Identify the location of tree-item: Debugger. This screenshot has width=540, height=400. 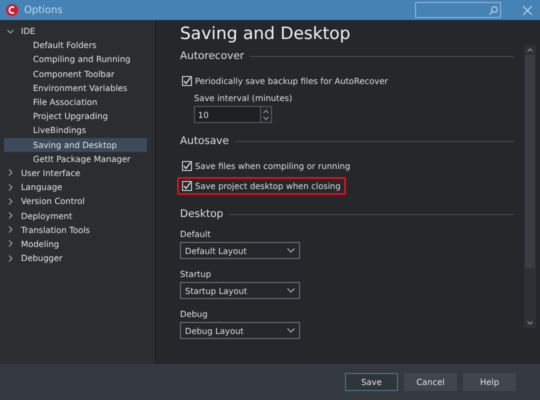
(73, 258).